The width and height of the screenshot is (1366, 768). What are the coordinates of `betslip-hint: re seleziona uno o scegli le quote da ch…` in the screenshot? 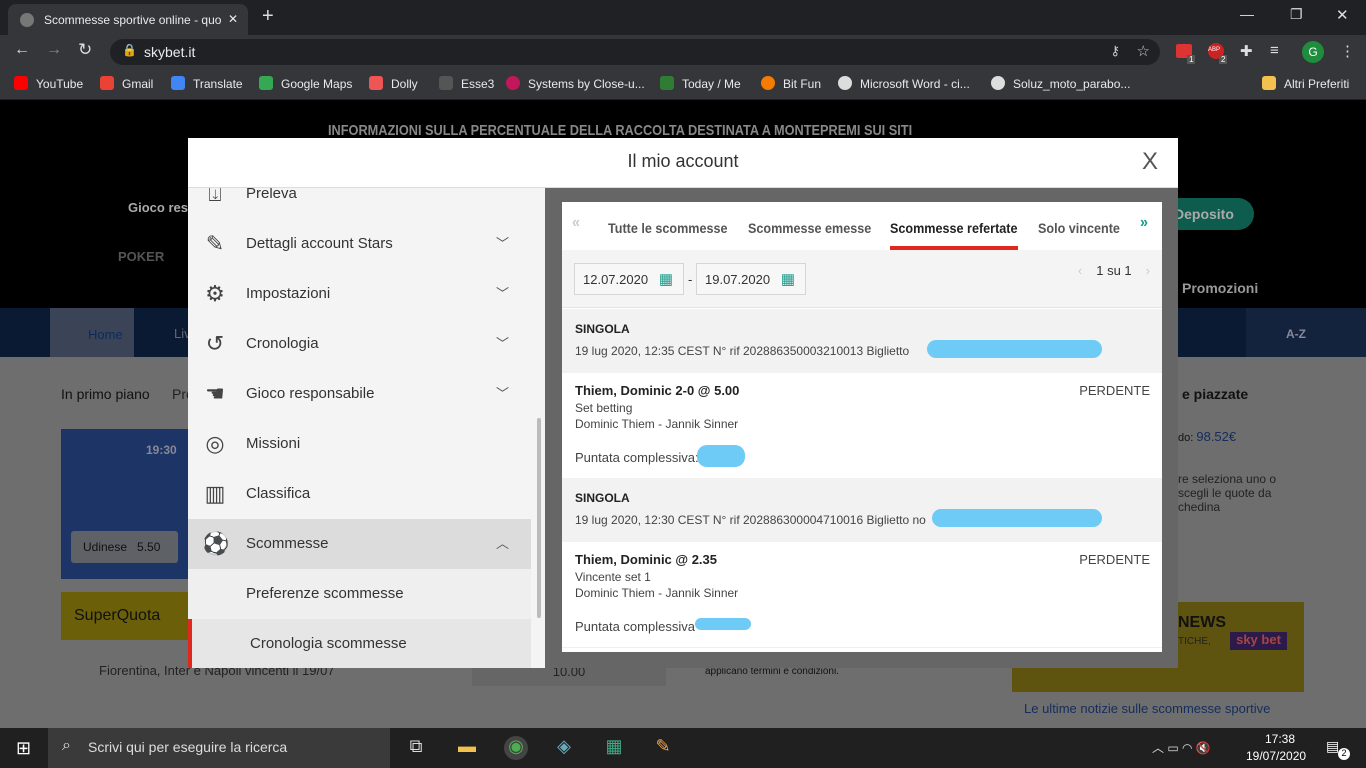 It's located at (1227, 493).